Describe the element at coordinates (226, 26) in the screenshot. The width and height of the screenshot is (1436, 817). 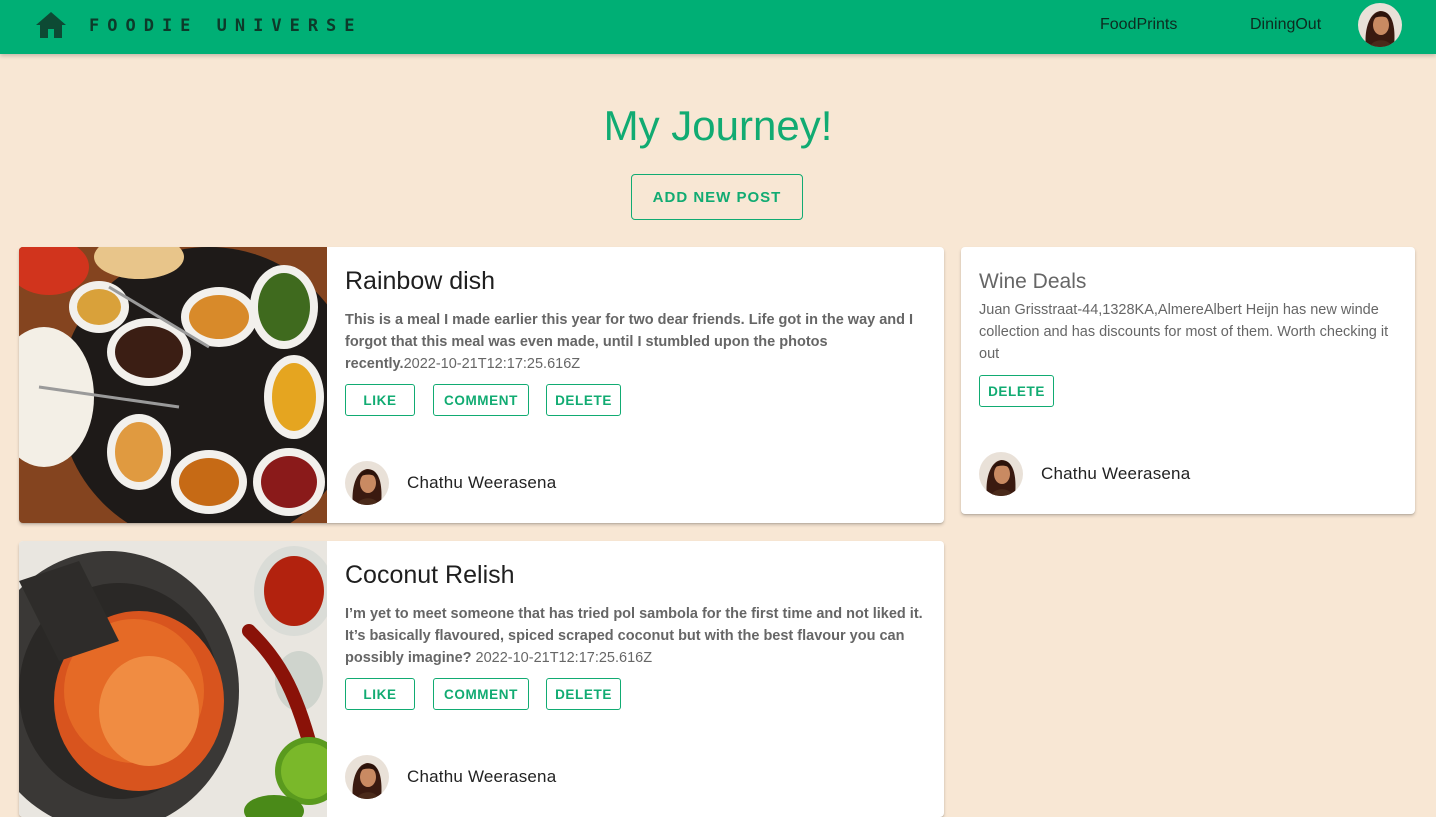
I see `brand-title: FOODIE UNIVERSE` at that location.